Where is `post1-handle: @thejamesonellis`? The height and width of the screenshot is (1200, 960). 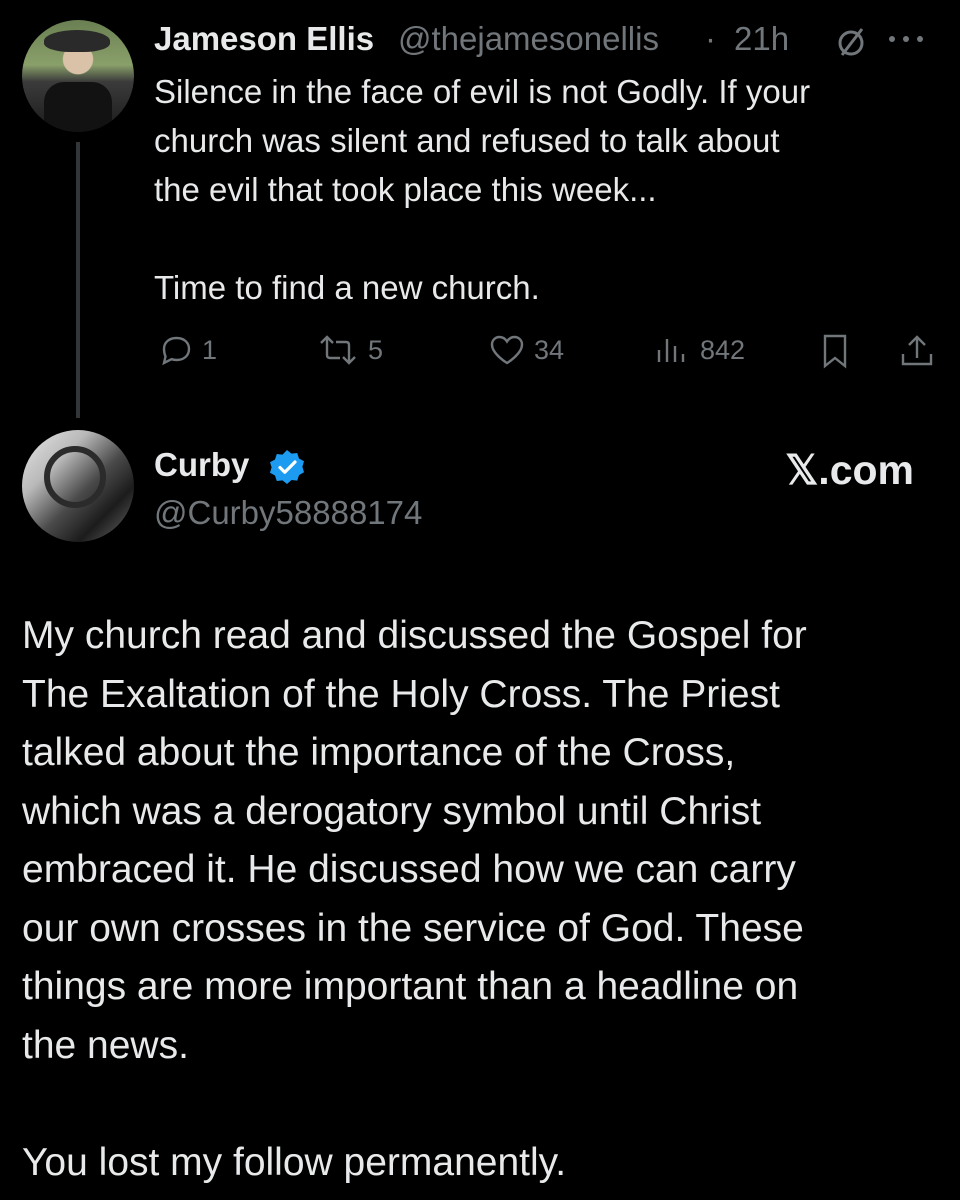
post1-handle: @thejamesonellis is located at coordinates (528, 39).